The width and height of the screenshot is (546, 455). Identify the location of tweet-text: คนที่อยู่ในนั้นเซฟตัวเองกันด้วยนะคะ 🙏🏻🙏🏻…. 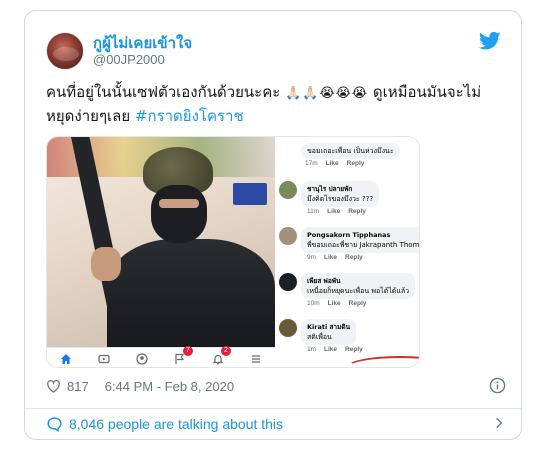
(276, 104).